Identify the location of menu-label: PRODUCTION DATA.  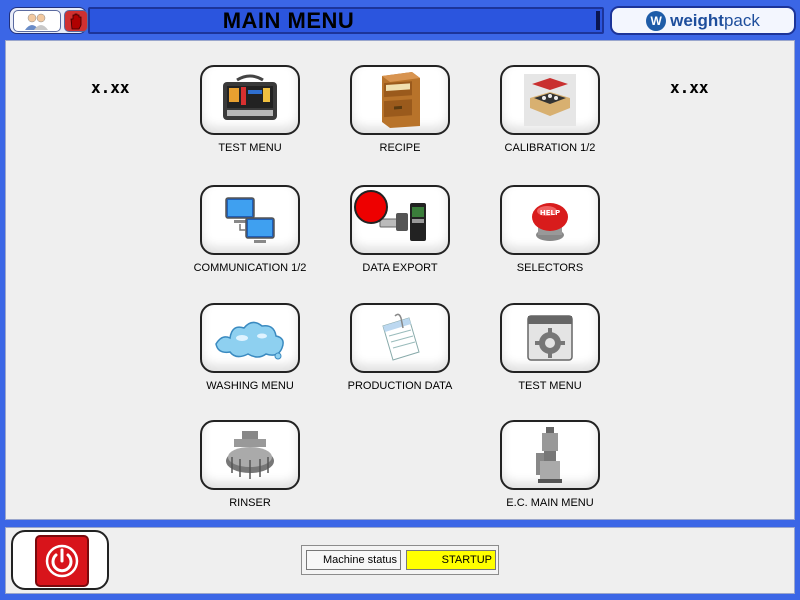
(400, 386).